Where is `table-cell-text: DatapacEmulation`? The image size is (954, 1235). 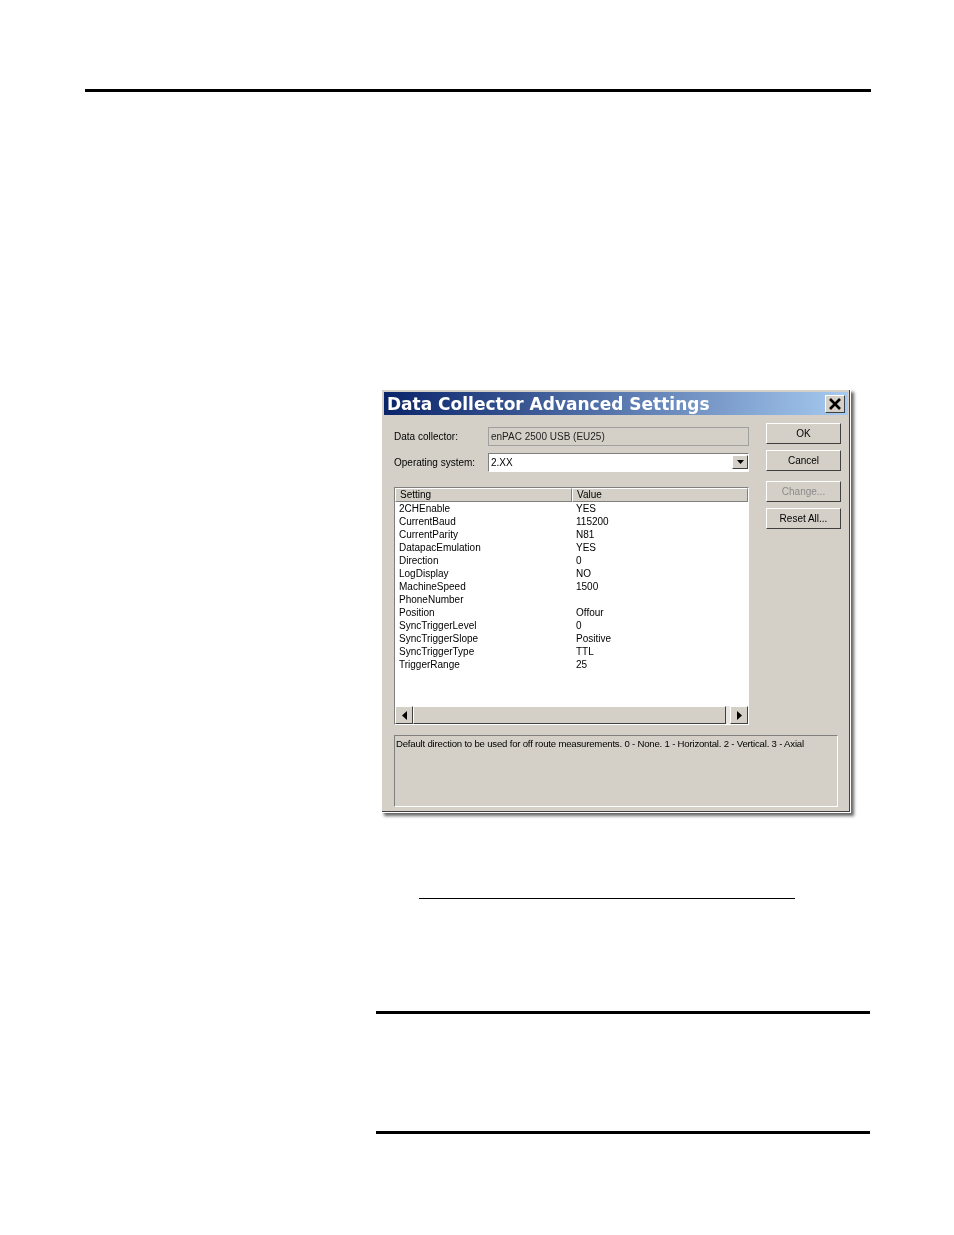 table-cell-text: DatapacEmulation is located at coordinates (440, 547).